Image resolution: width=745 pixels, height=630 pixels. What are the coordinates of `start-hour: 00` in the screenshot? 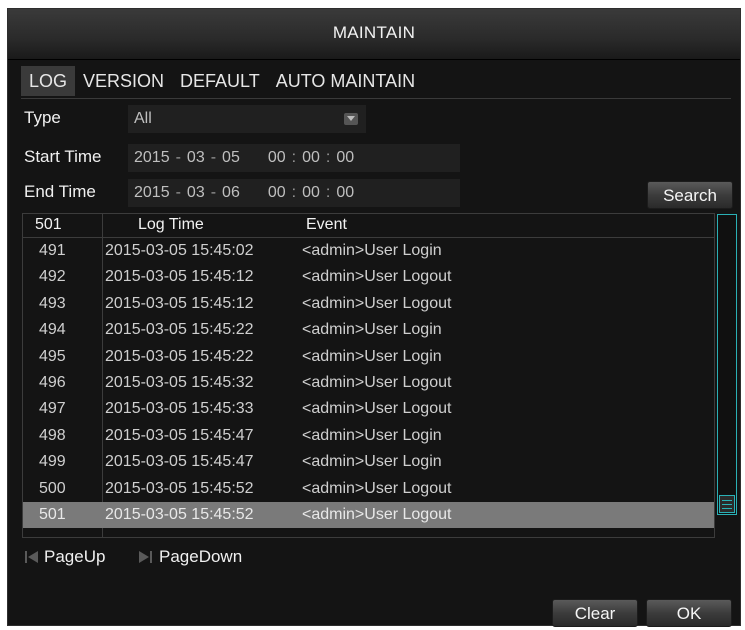 It's located at (277, 158).